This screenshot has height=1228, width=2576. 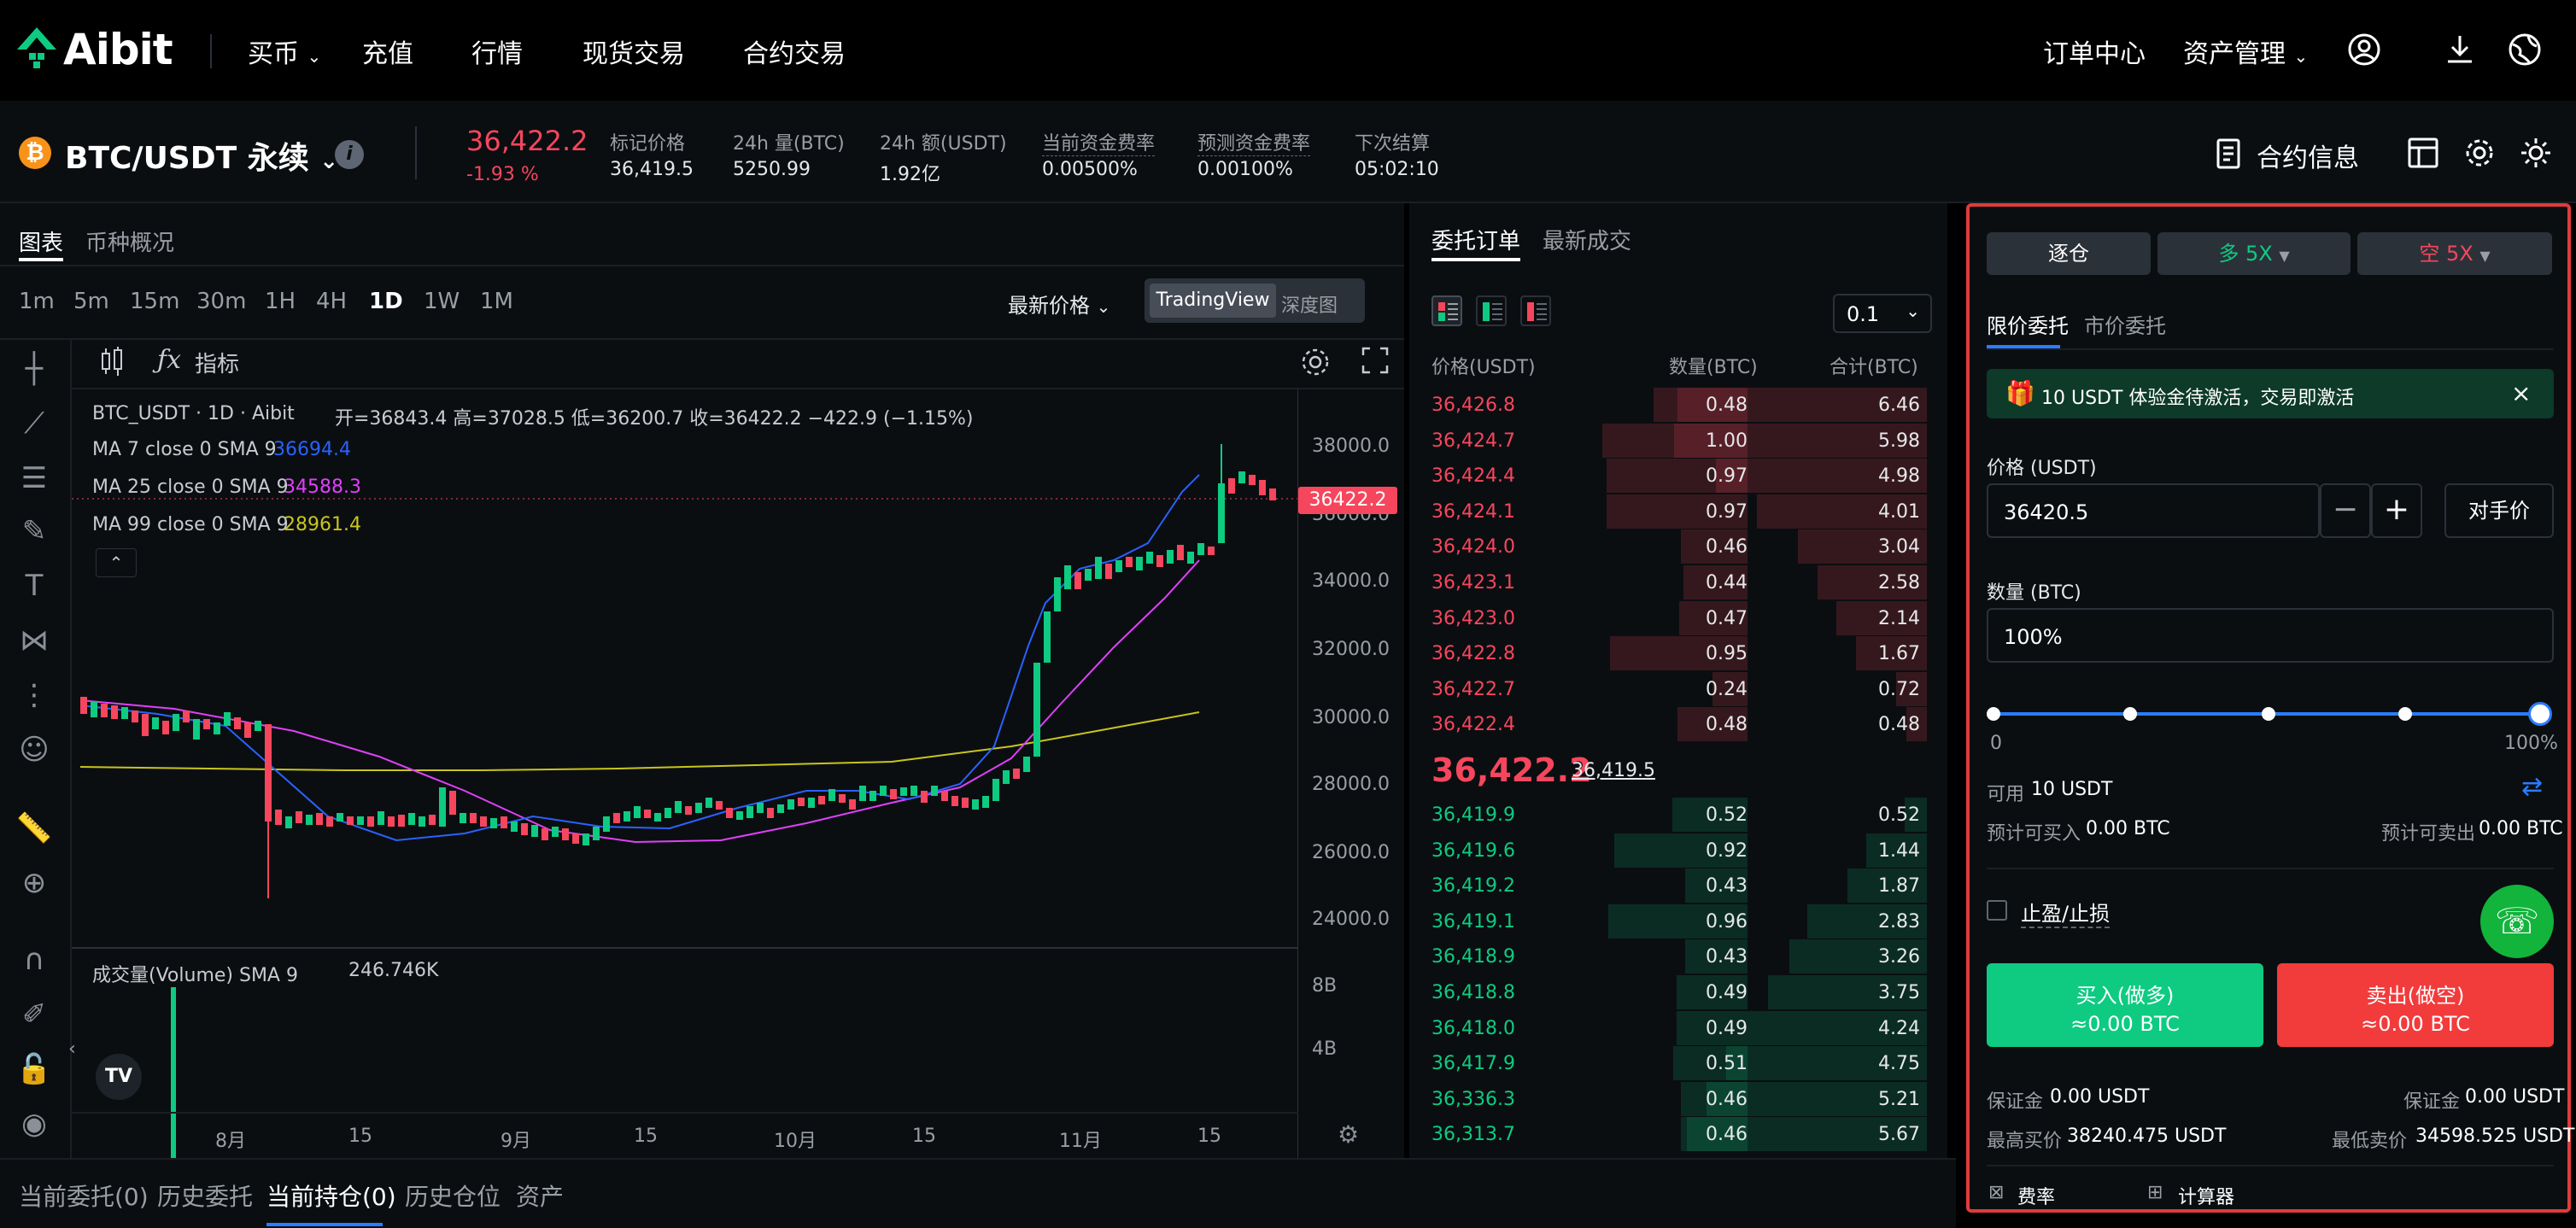 What do you see at coordinates (2479, 153) in the screenshot?
I see `settings-icon` at bounding box center [2479, 153].